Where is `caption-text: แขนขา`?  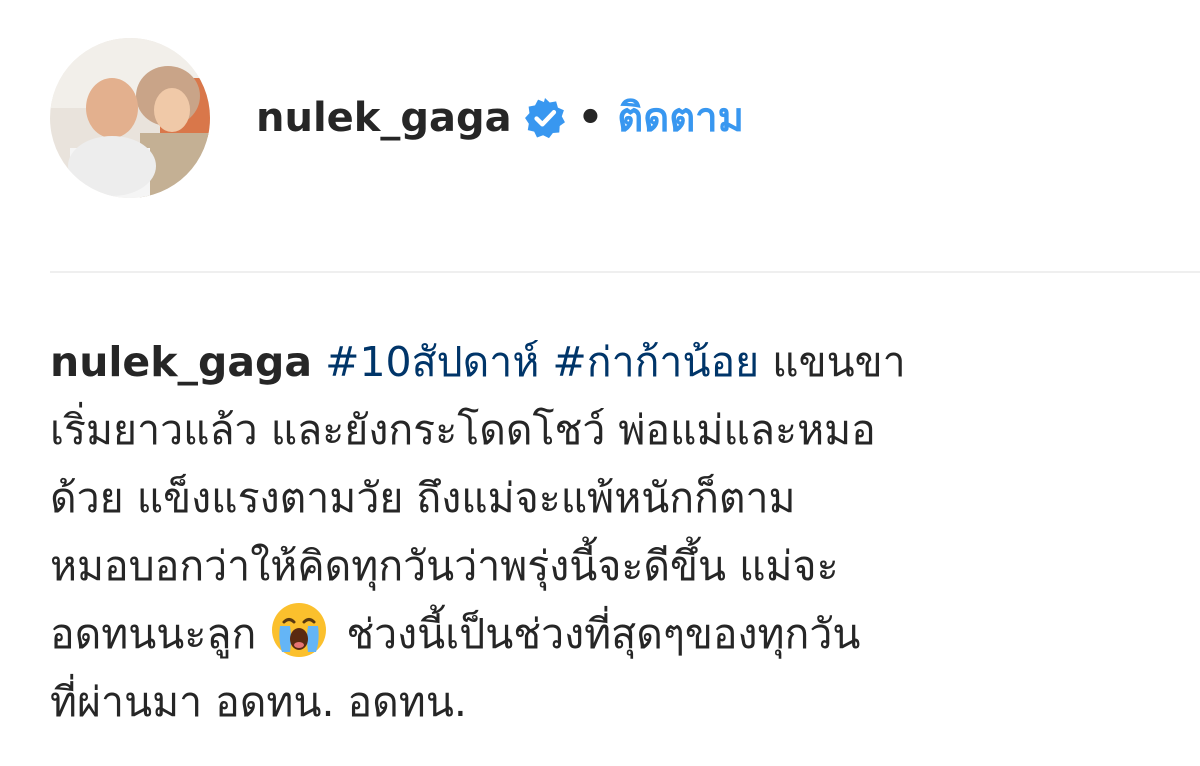 caption-text: แขนขา is located at coordinates (839, 362).